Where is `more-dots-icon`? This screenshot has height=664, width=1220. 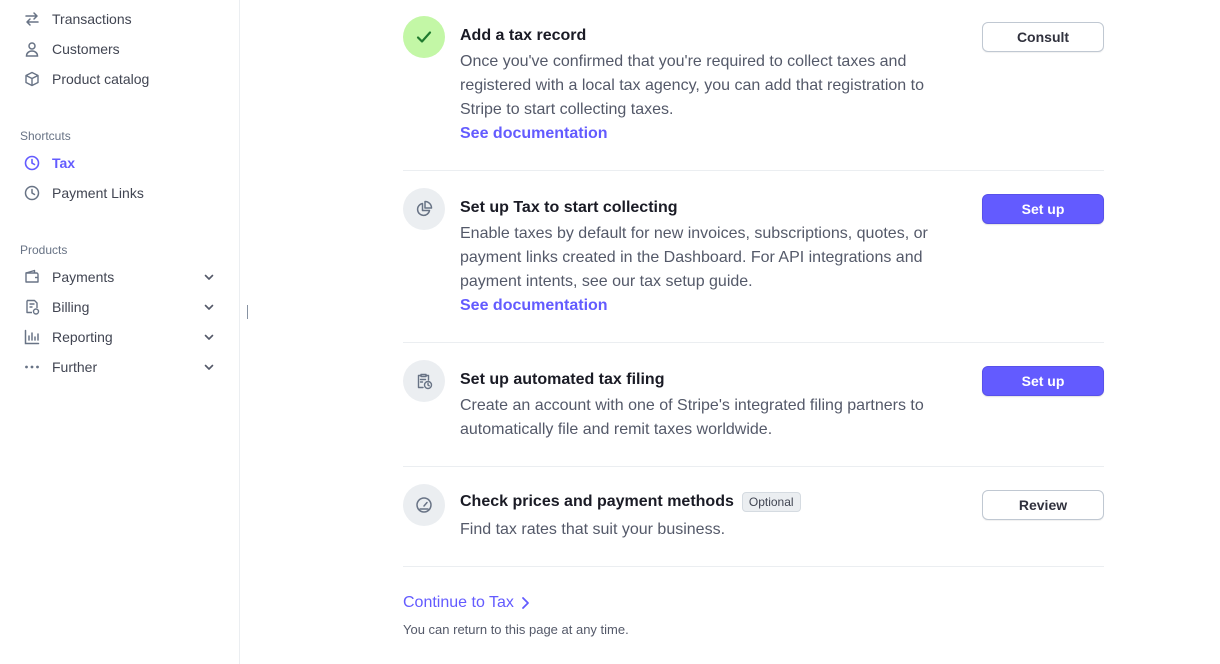
more-dots-icon is located at coordinates (32, 367).